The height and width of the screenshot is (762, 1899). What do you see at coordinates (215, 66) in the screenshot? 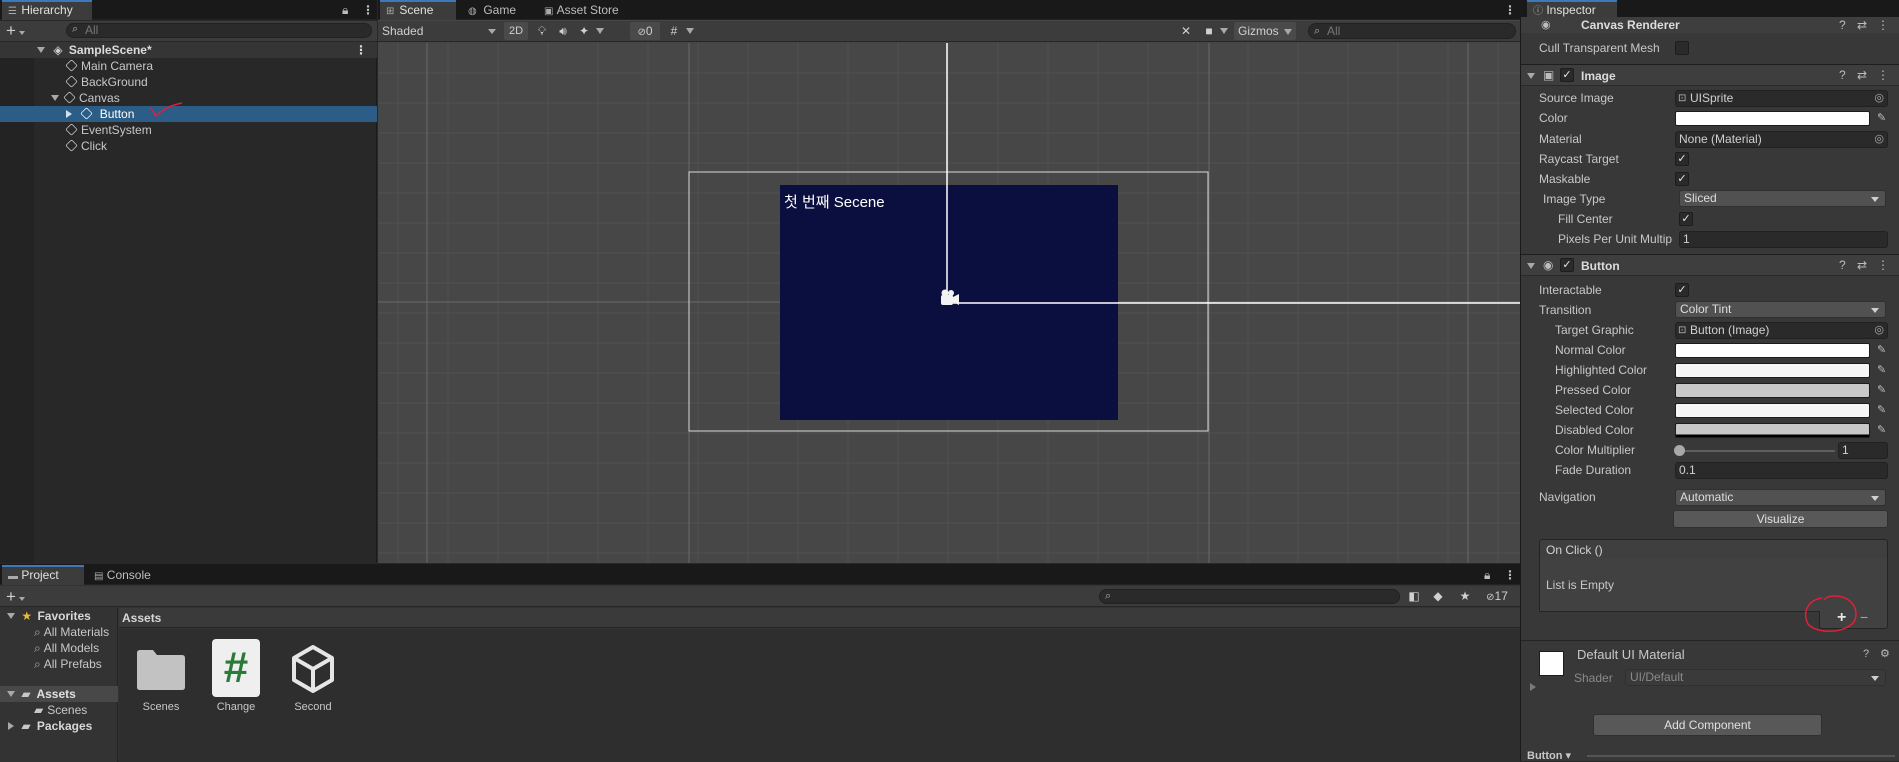
I see `hierarchy-item-main-camera: Main Camera` at bounding box center [215, 66].